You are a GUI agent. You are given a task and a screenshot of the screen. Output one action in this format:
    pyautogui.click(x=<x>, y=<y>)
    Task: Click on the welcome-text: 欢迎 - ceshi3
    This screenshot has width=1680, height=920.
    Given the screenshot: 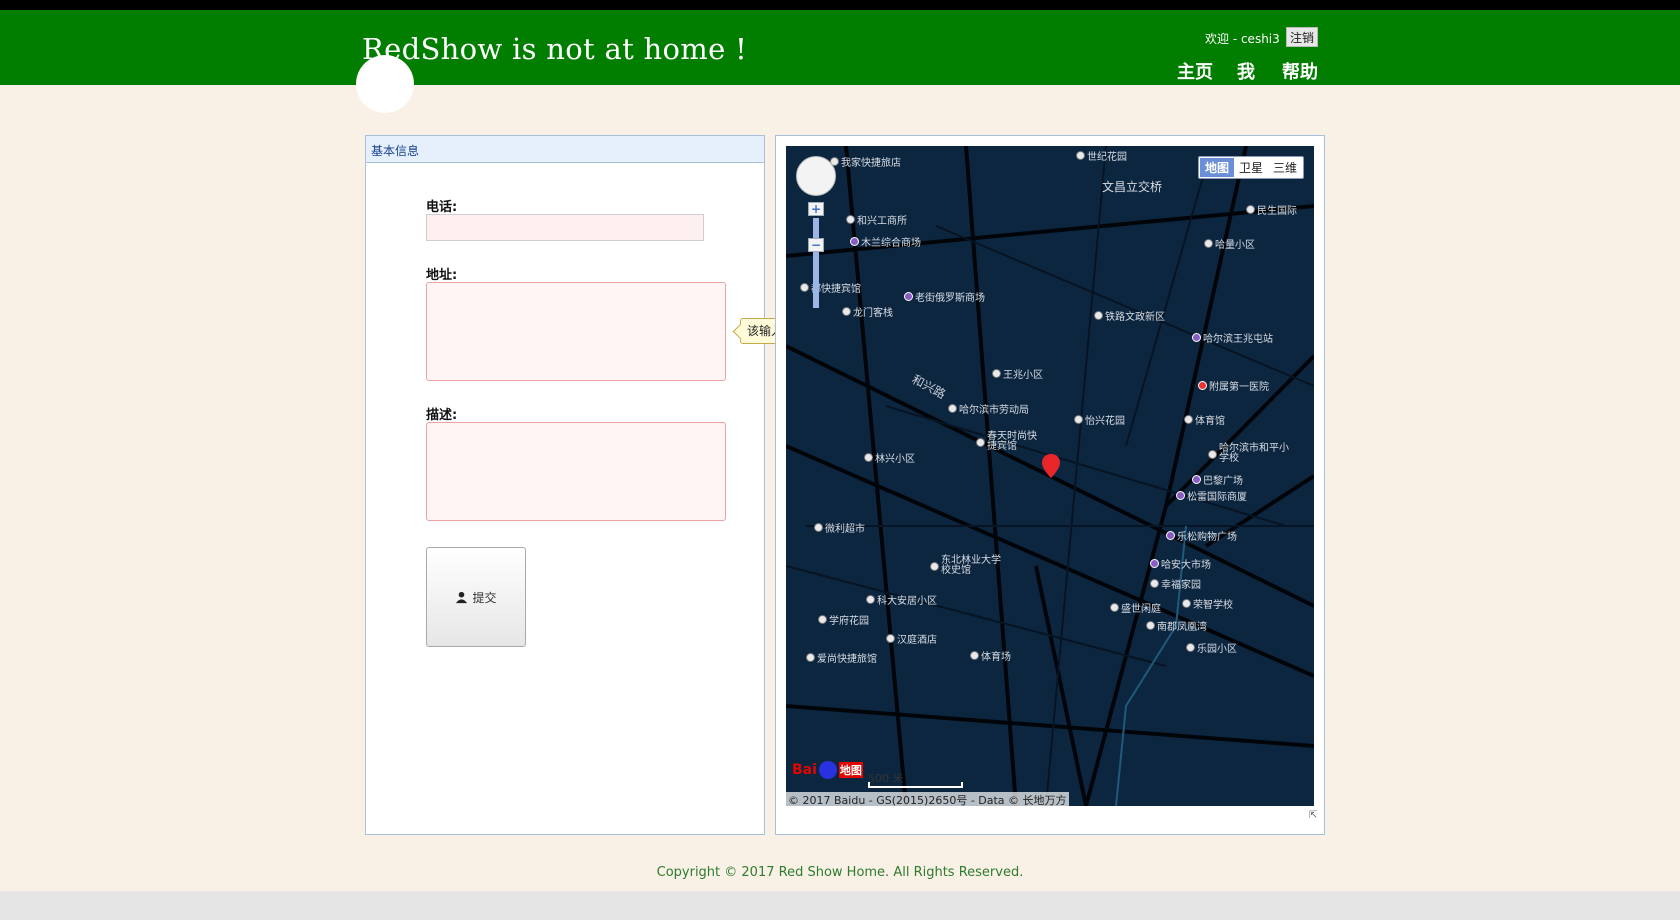 What is the action you would take?
    pyautogui.click(x=1242, y=39)
    